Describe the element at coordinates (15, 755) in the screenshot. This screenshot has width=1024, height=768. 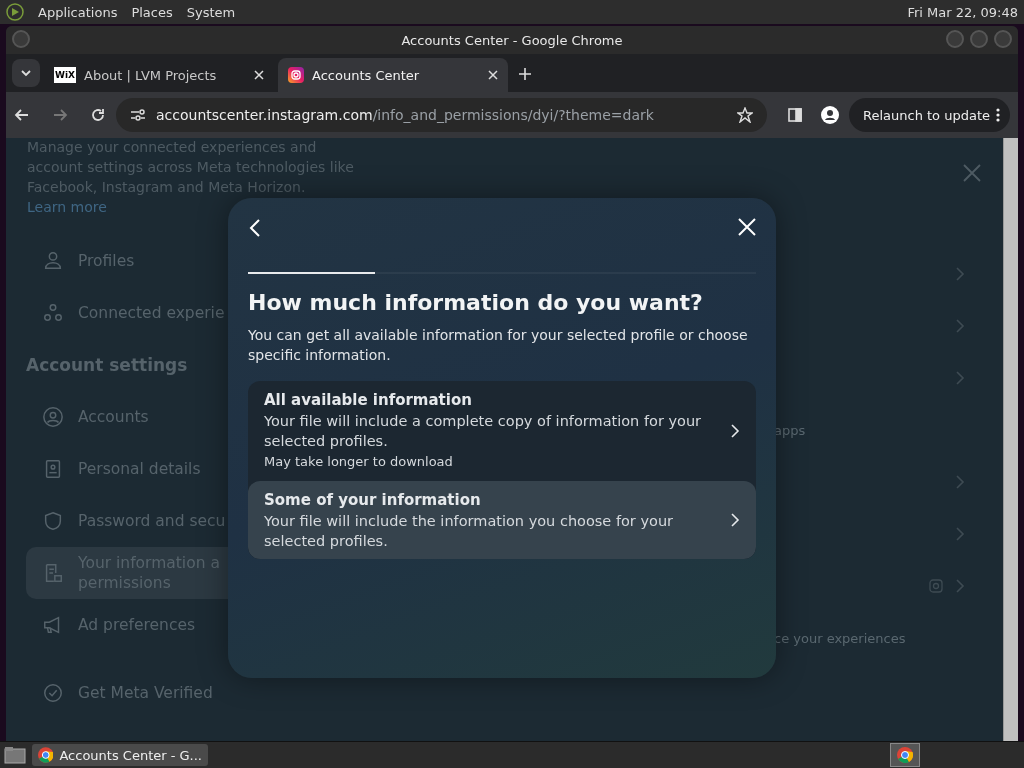
I see `show-desktop-icon` at that location.